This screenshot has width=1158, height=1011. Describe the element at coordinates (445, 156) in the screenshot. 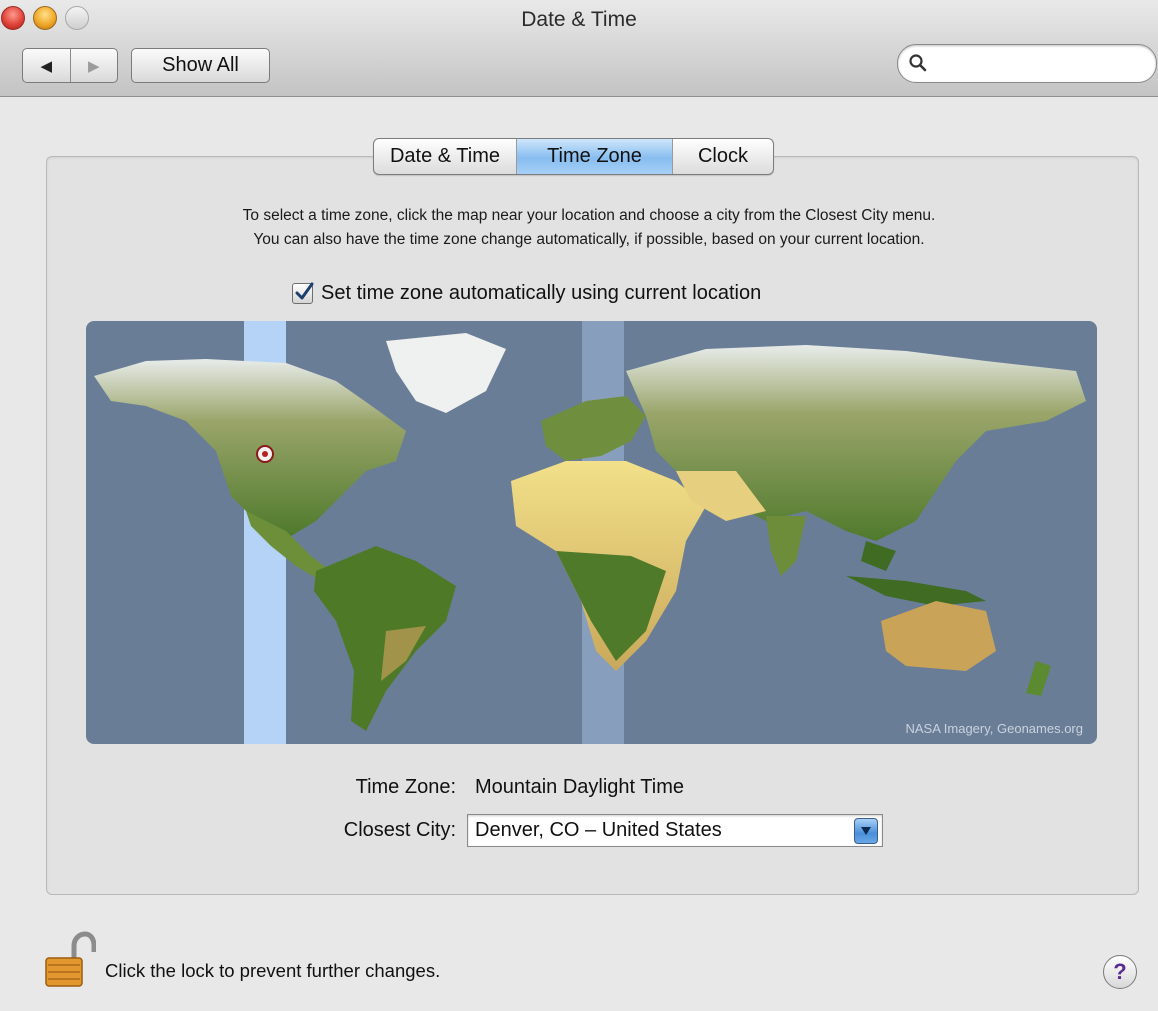

I see `tab-date-time: Date & Time` at that location.